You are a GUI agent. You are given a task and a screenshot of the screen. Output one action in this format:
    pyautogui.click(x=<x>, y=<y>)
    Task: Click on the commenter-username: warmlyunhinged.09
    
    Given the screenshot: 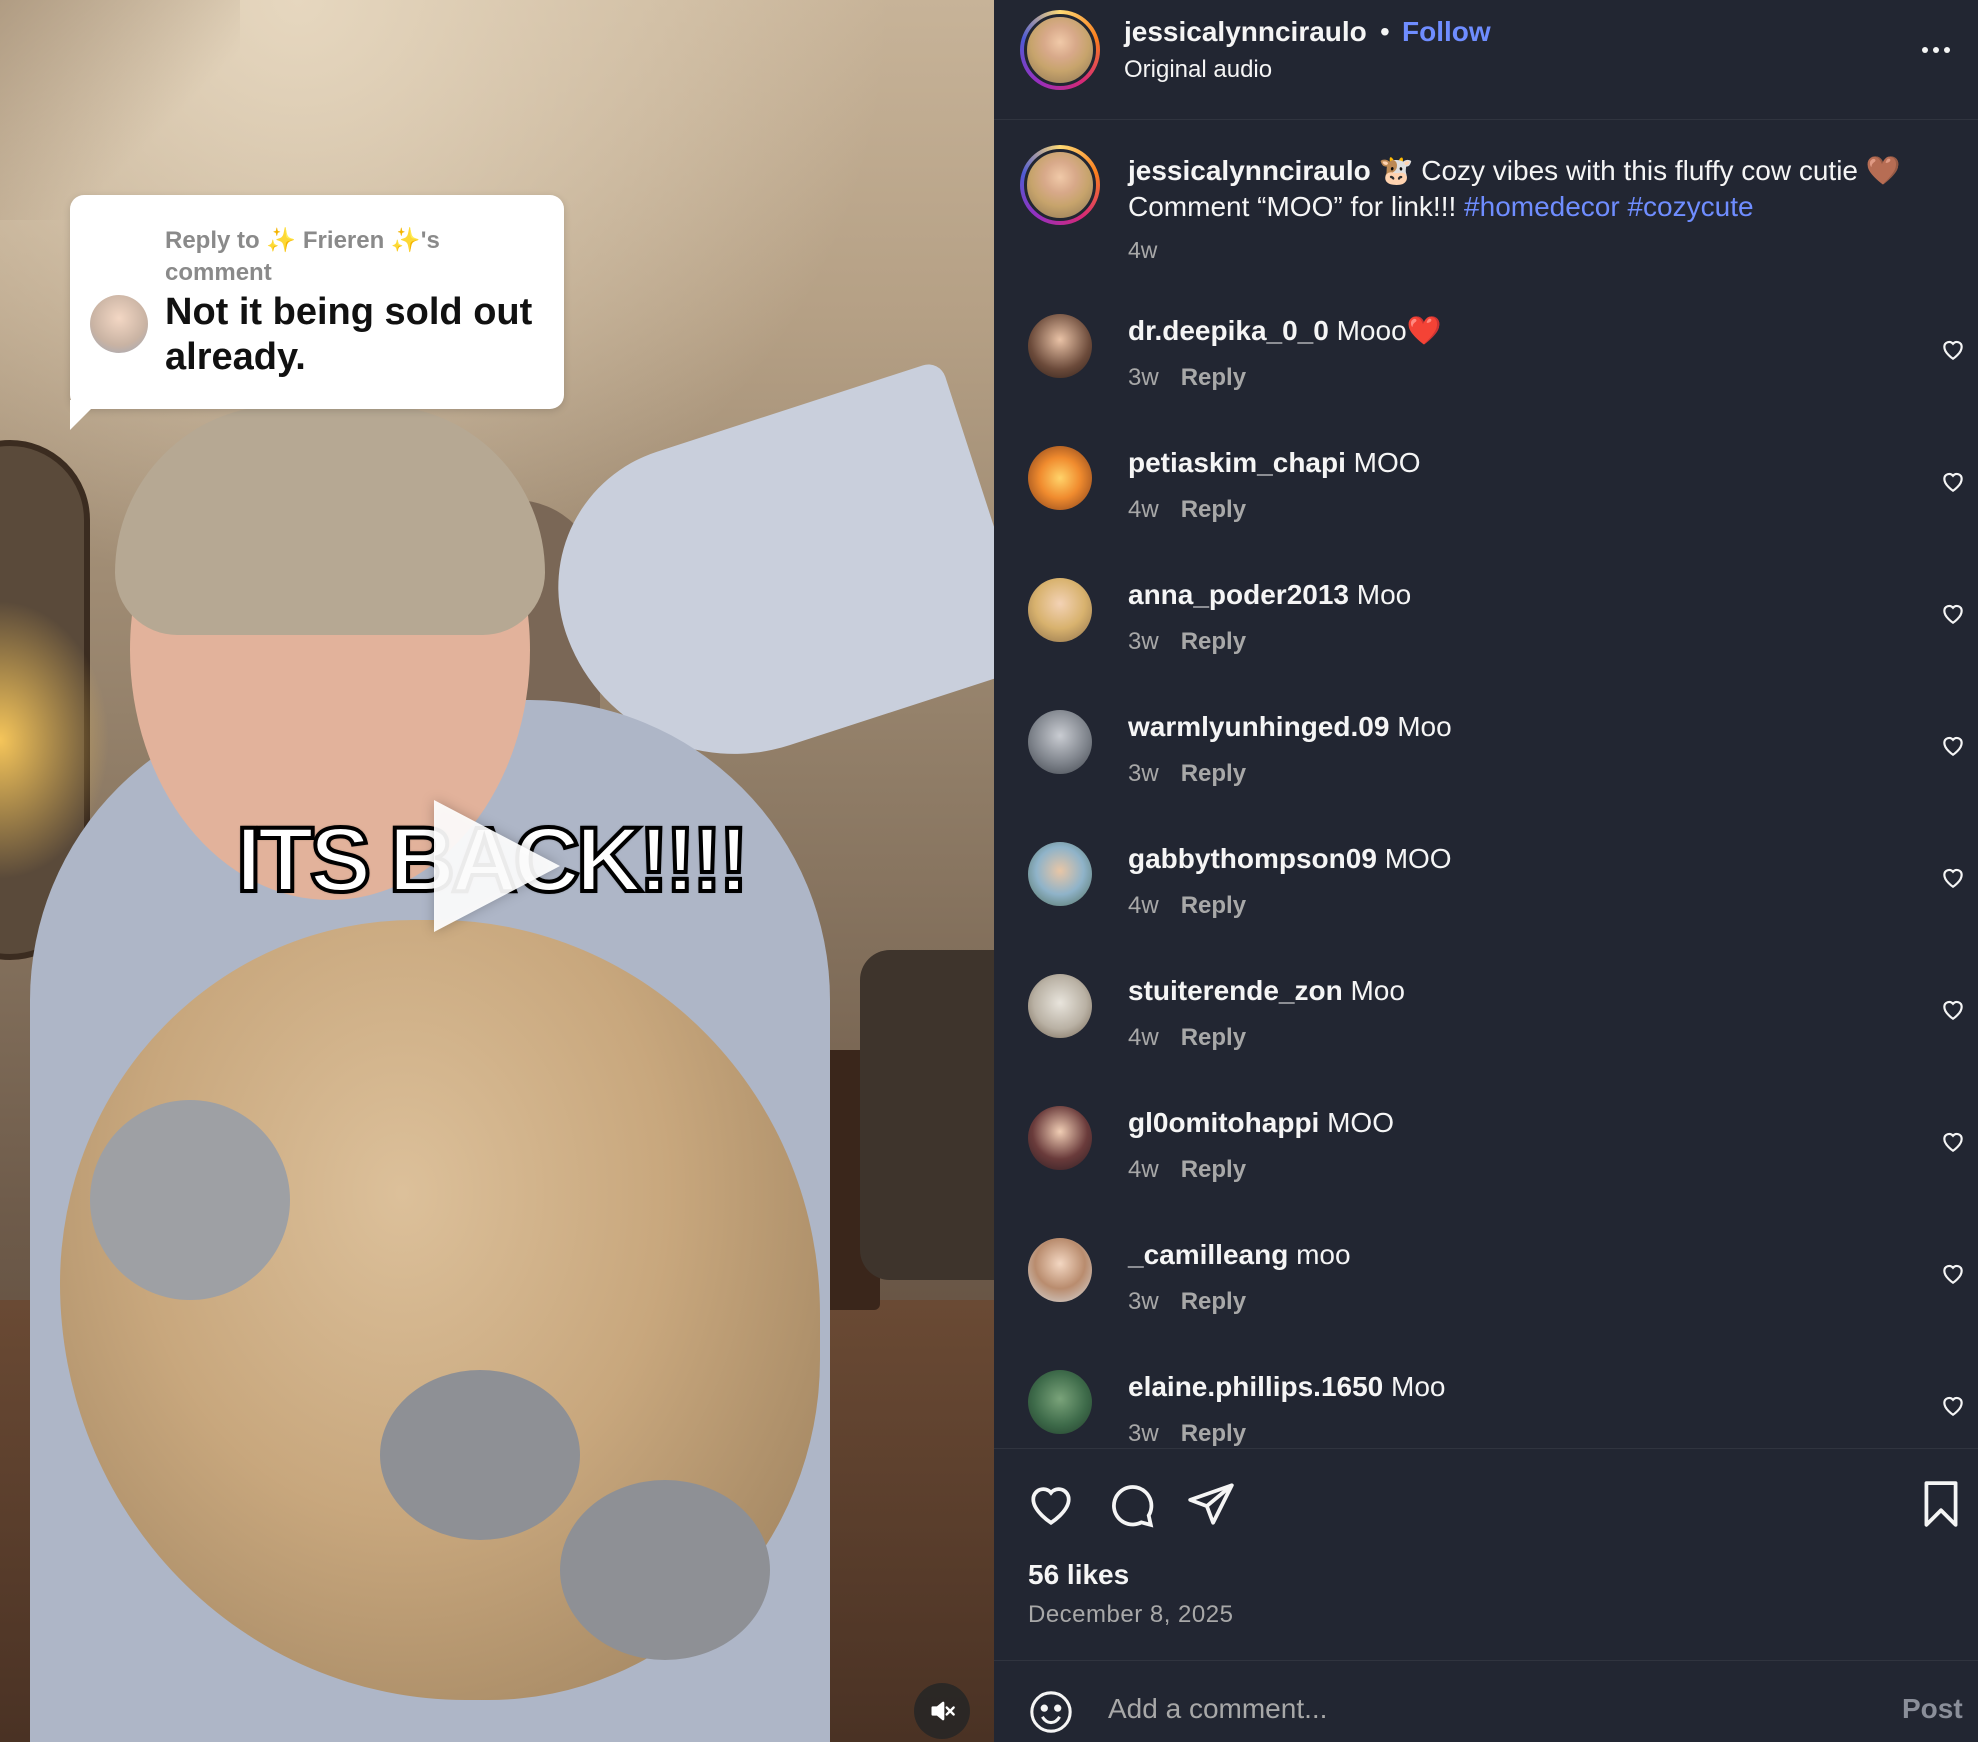 What is the action you would take?
    pyautogui.click(x=1258, y=726)
    